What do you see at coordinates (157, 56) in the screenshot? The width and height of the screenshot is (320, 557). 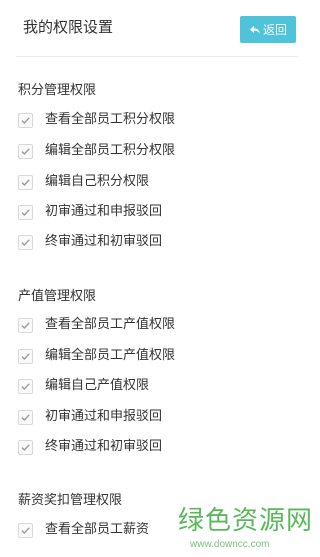 I see `header-divider` at bounding box center [157, 56].